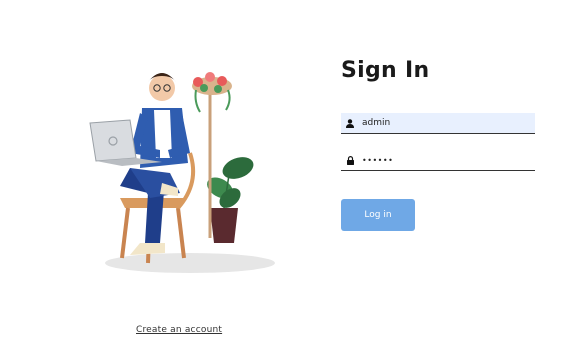  Describe the element at coordinates (444, 123) in the screenshot. I see `username-input` at that location.